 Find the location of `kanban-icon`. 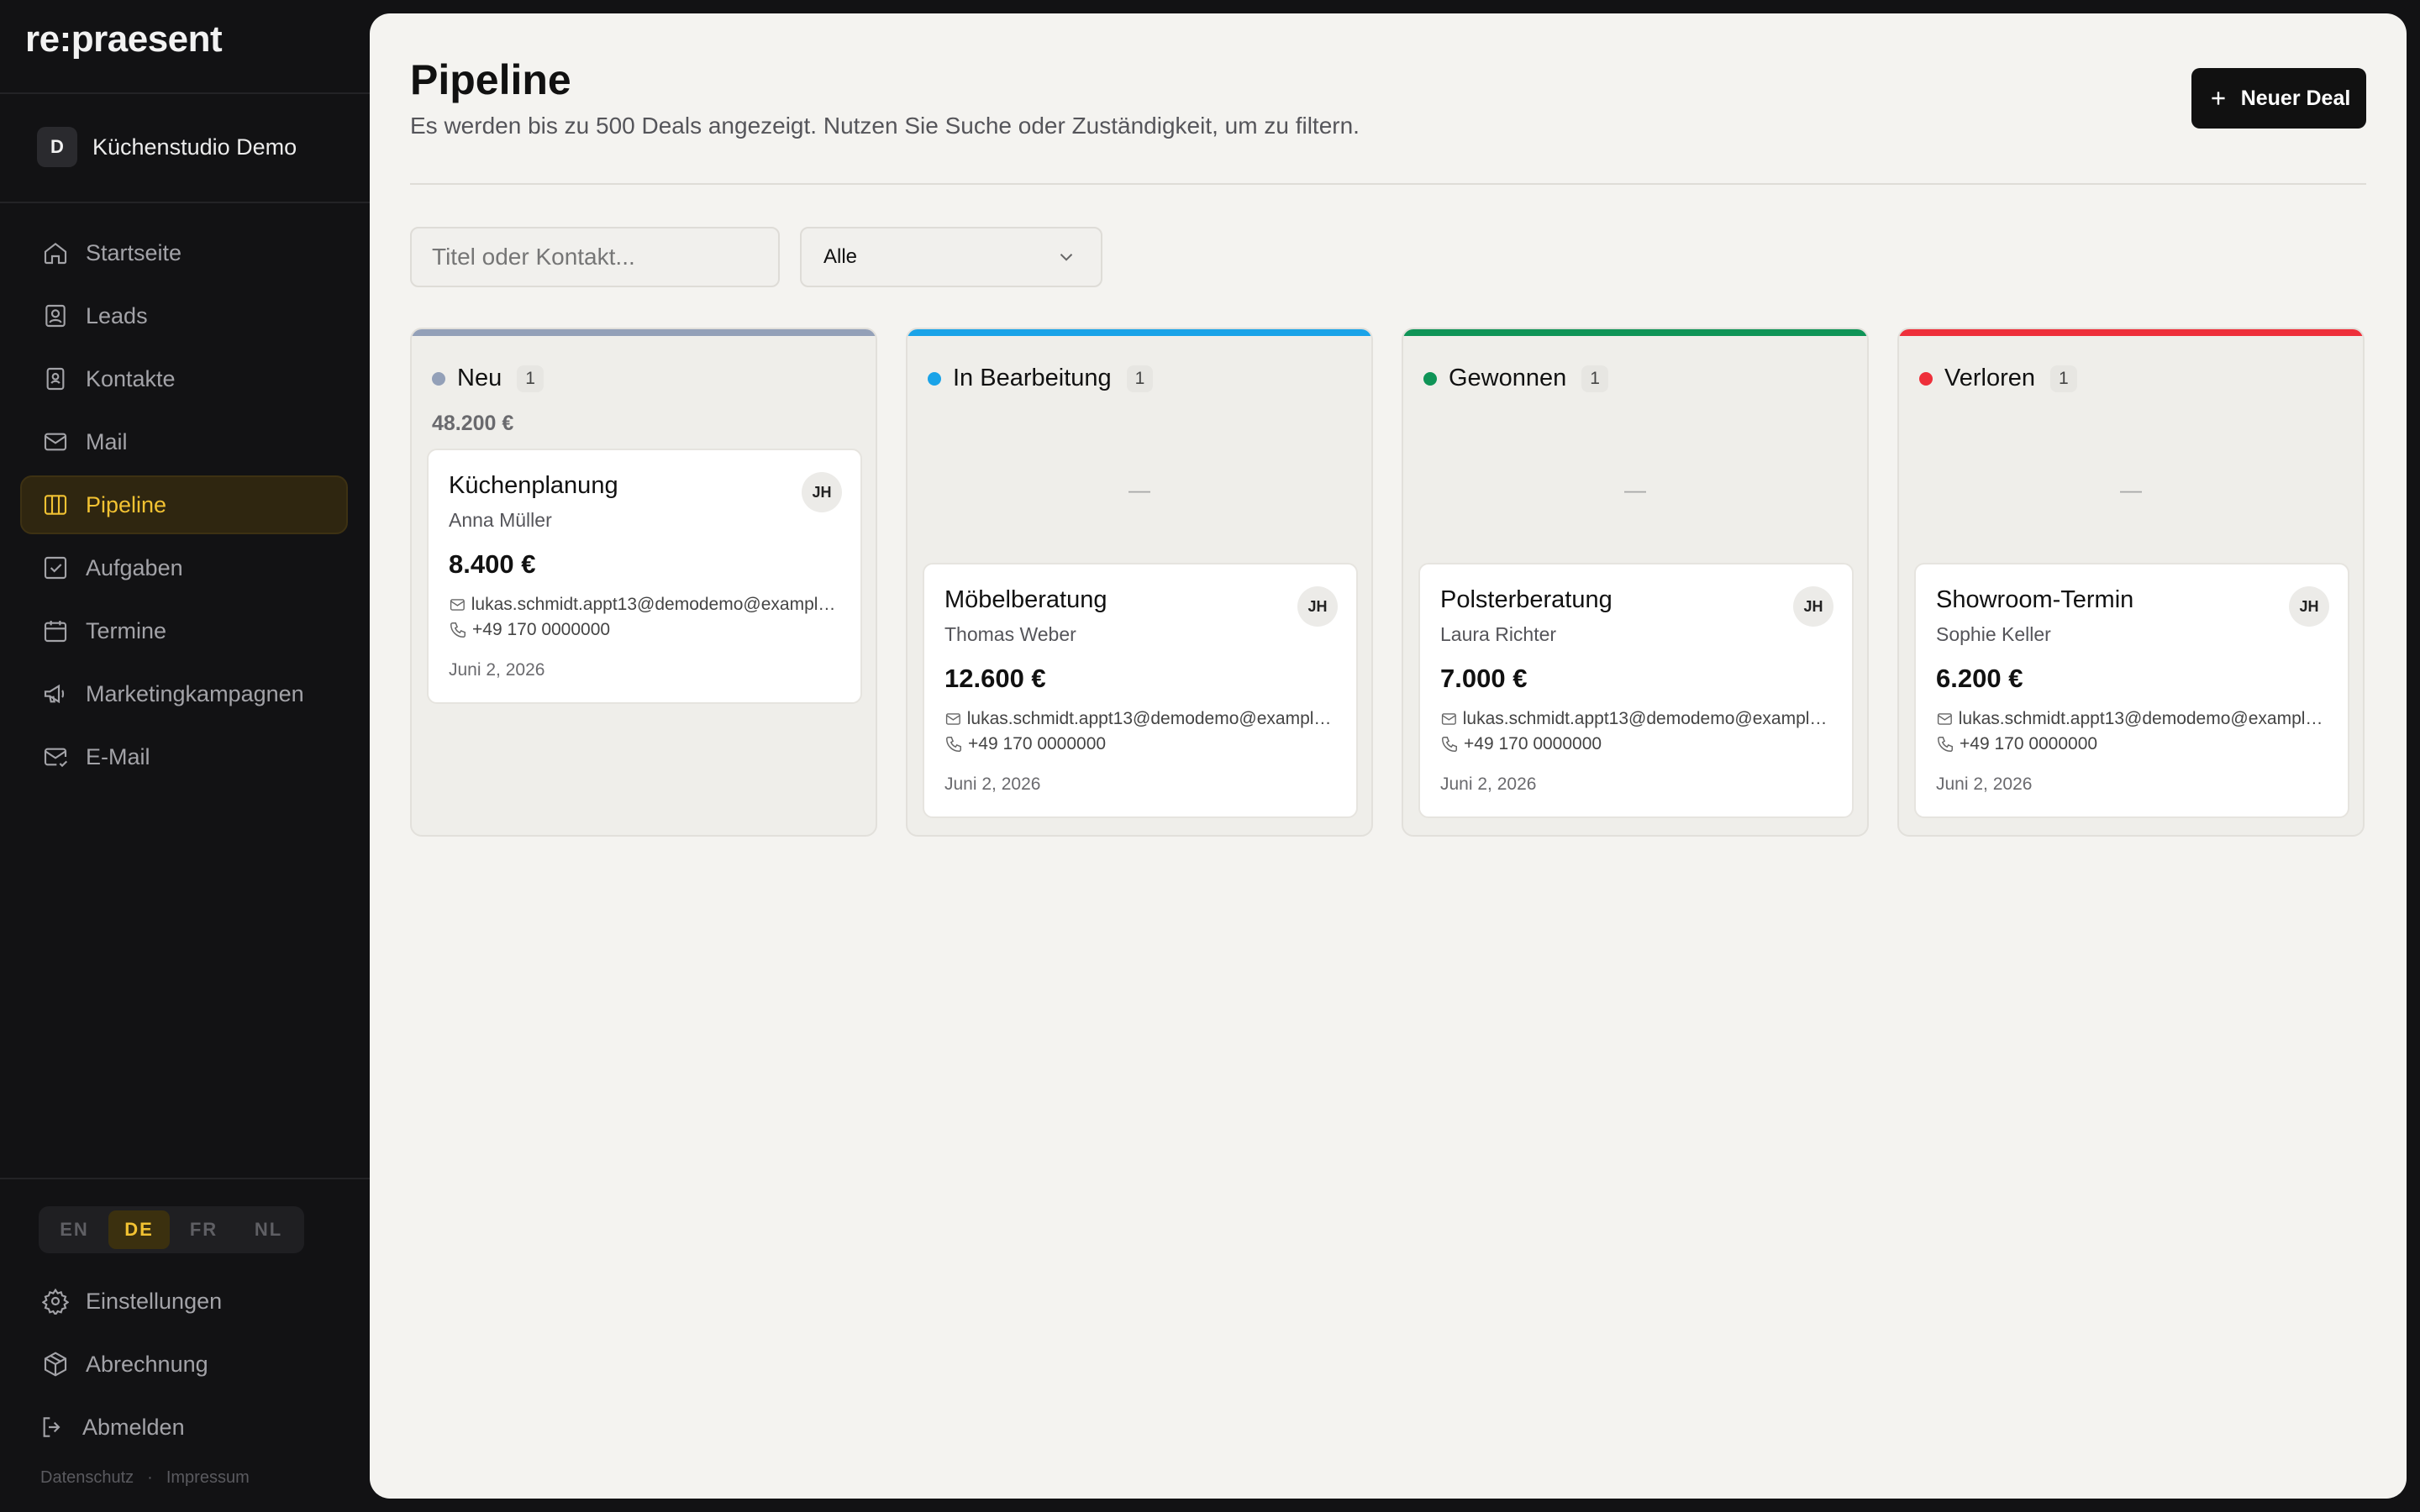

kanban-icon is located at coordinates (55, 505).